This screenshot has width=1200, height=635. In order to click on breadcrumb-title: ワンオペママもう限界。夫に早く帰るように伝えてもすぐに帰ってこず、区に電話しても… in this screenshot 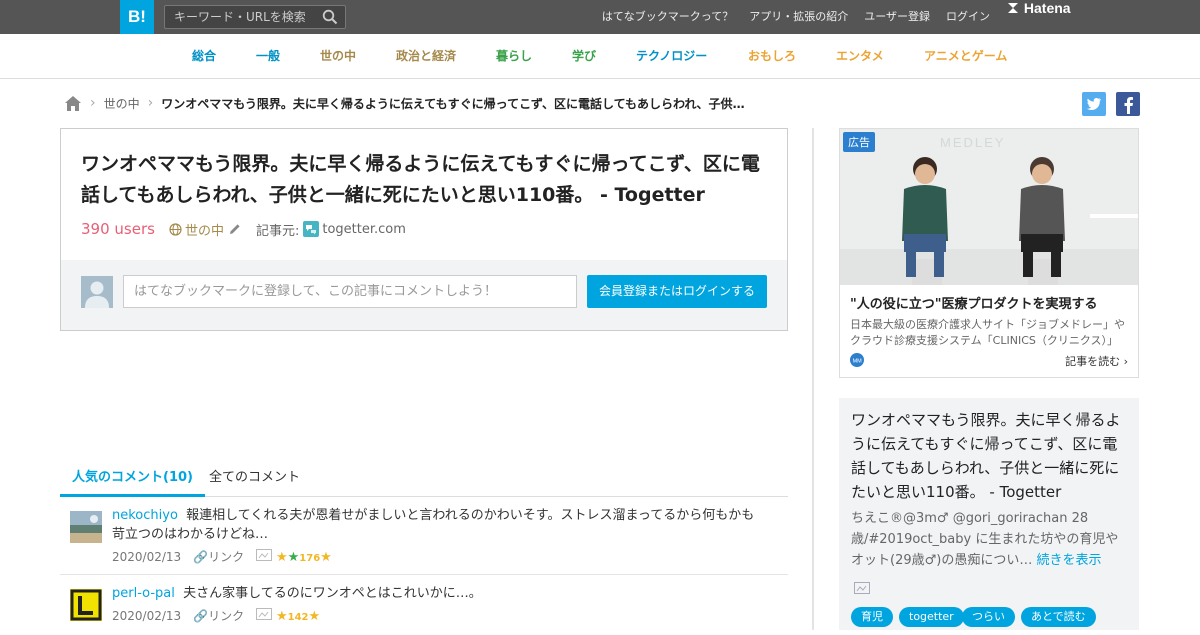, I will do `click(456, 103)`.